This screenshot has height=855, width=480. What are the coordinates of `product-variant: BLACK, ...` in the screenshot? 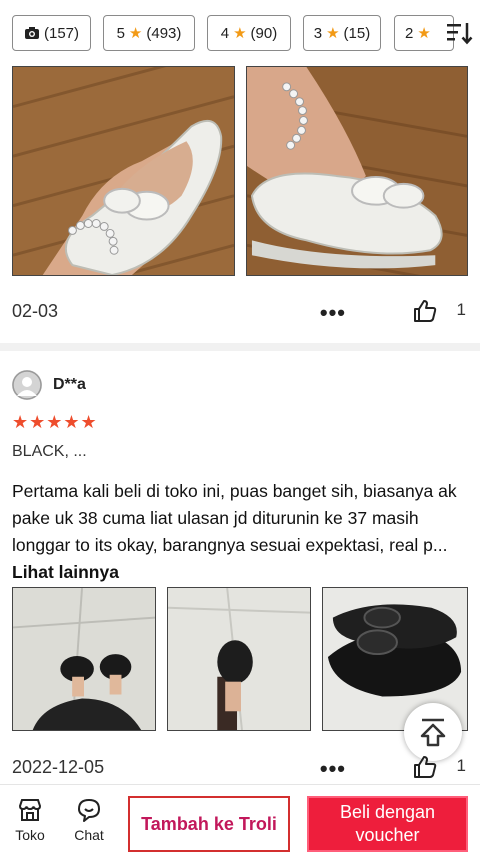 It's located at (49, 451).